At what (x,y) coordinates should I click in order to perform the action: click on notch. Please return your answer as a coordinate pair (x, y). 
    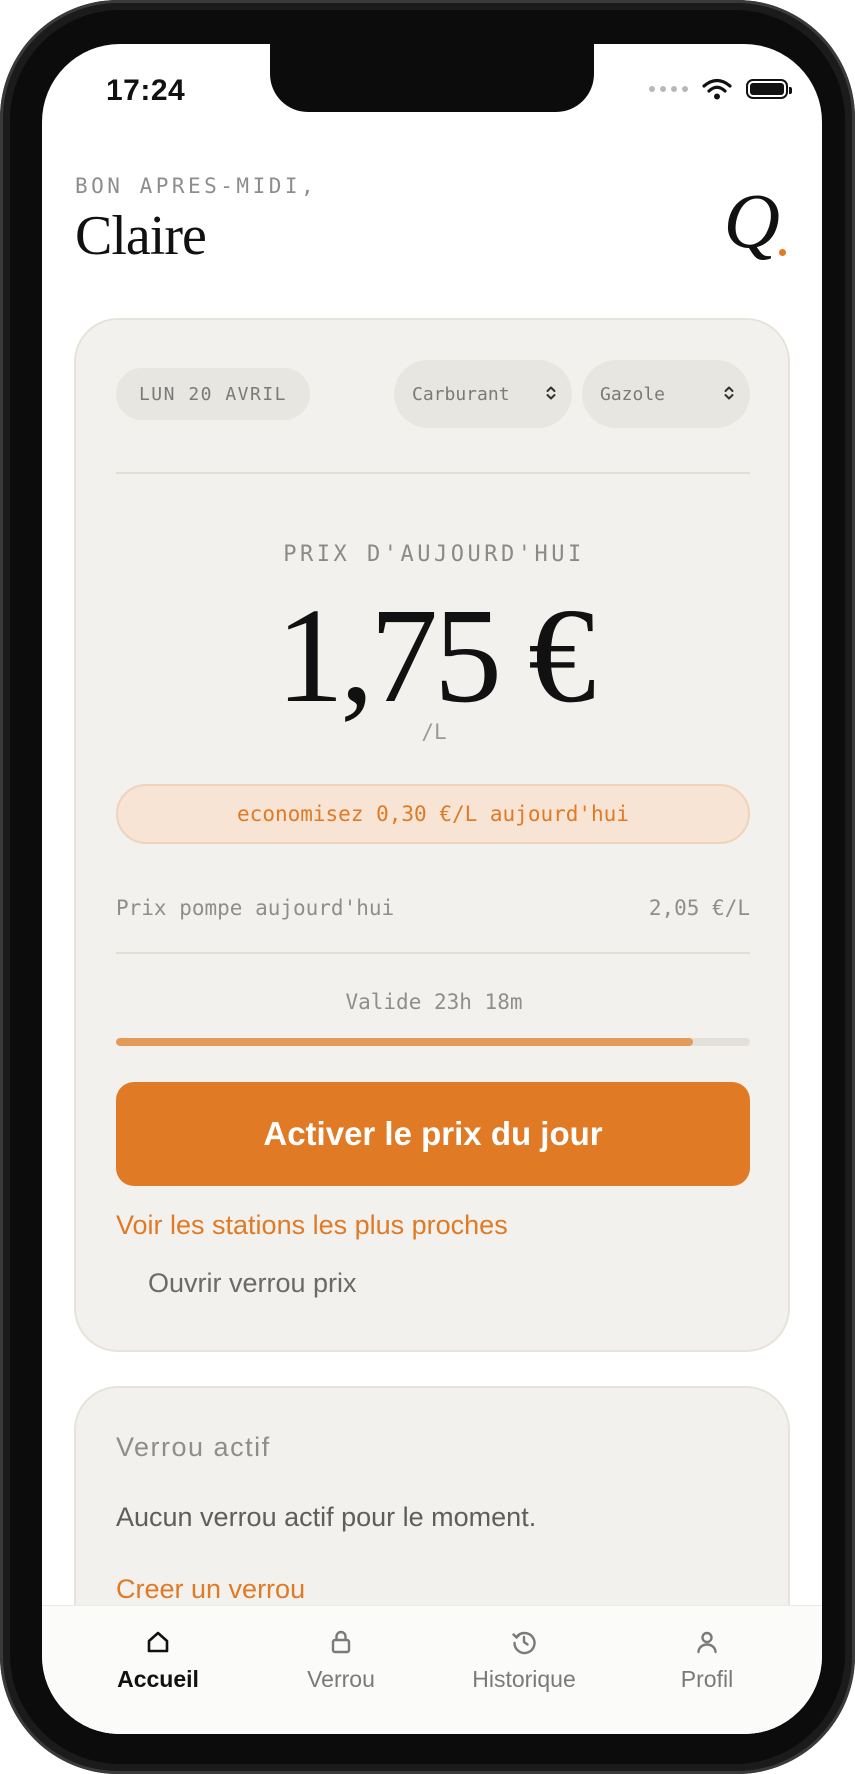
    Looking at the image, I should click on (432, 78).